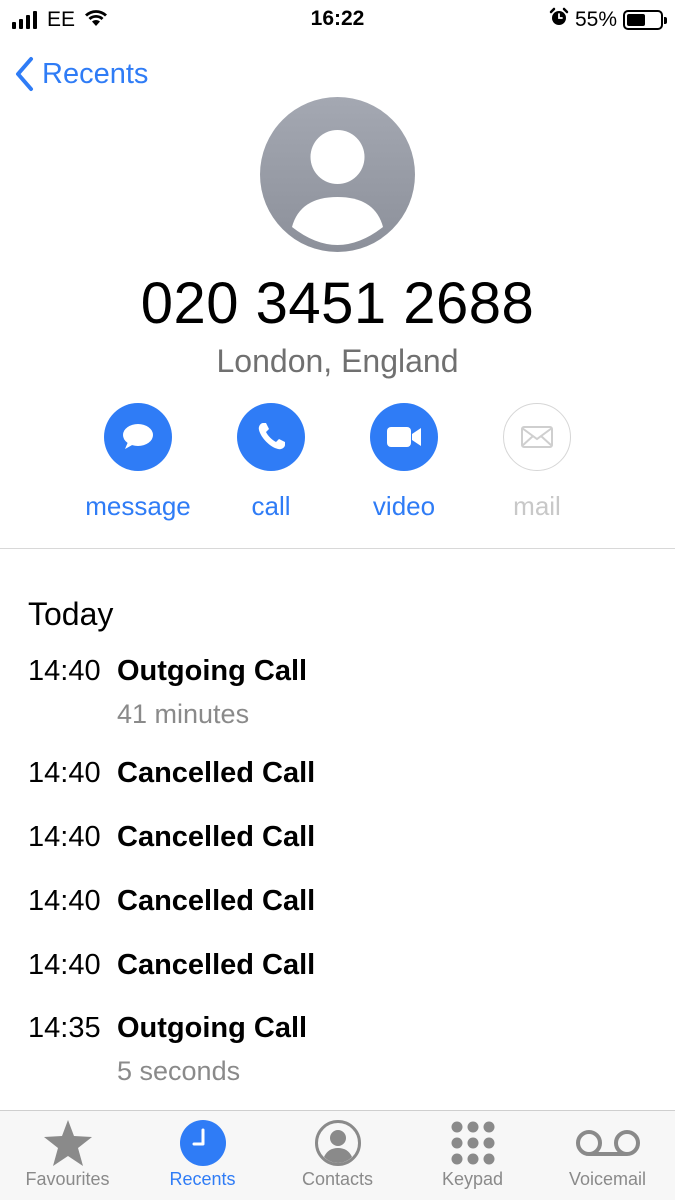 The height and width of the screenshot is (1200, 675). I want to click on mail-action: mail, so click(537, 462).